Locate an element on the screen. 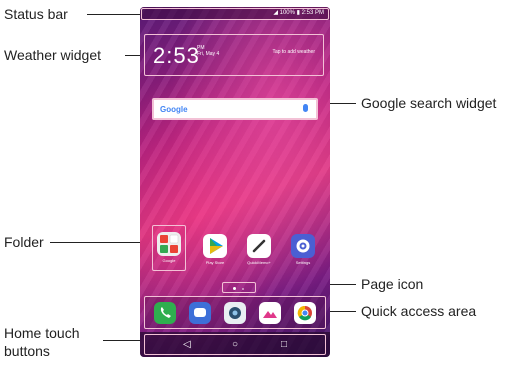 The width and height of the screenshot is (520, 367). chrome-logo-icon is located at coordinates (304, 313).